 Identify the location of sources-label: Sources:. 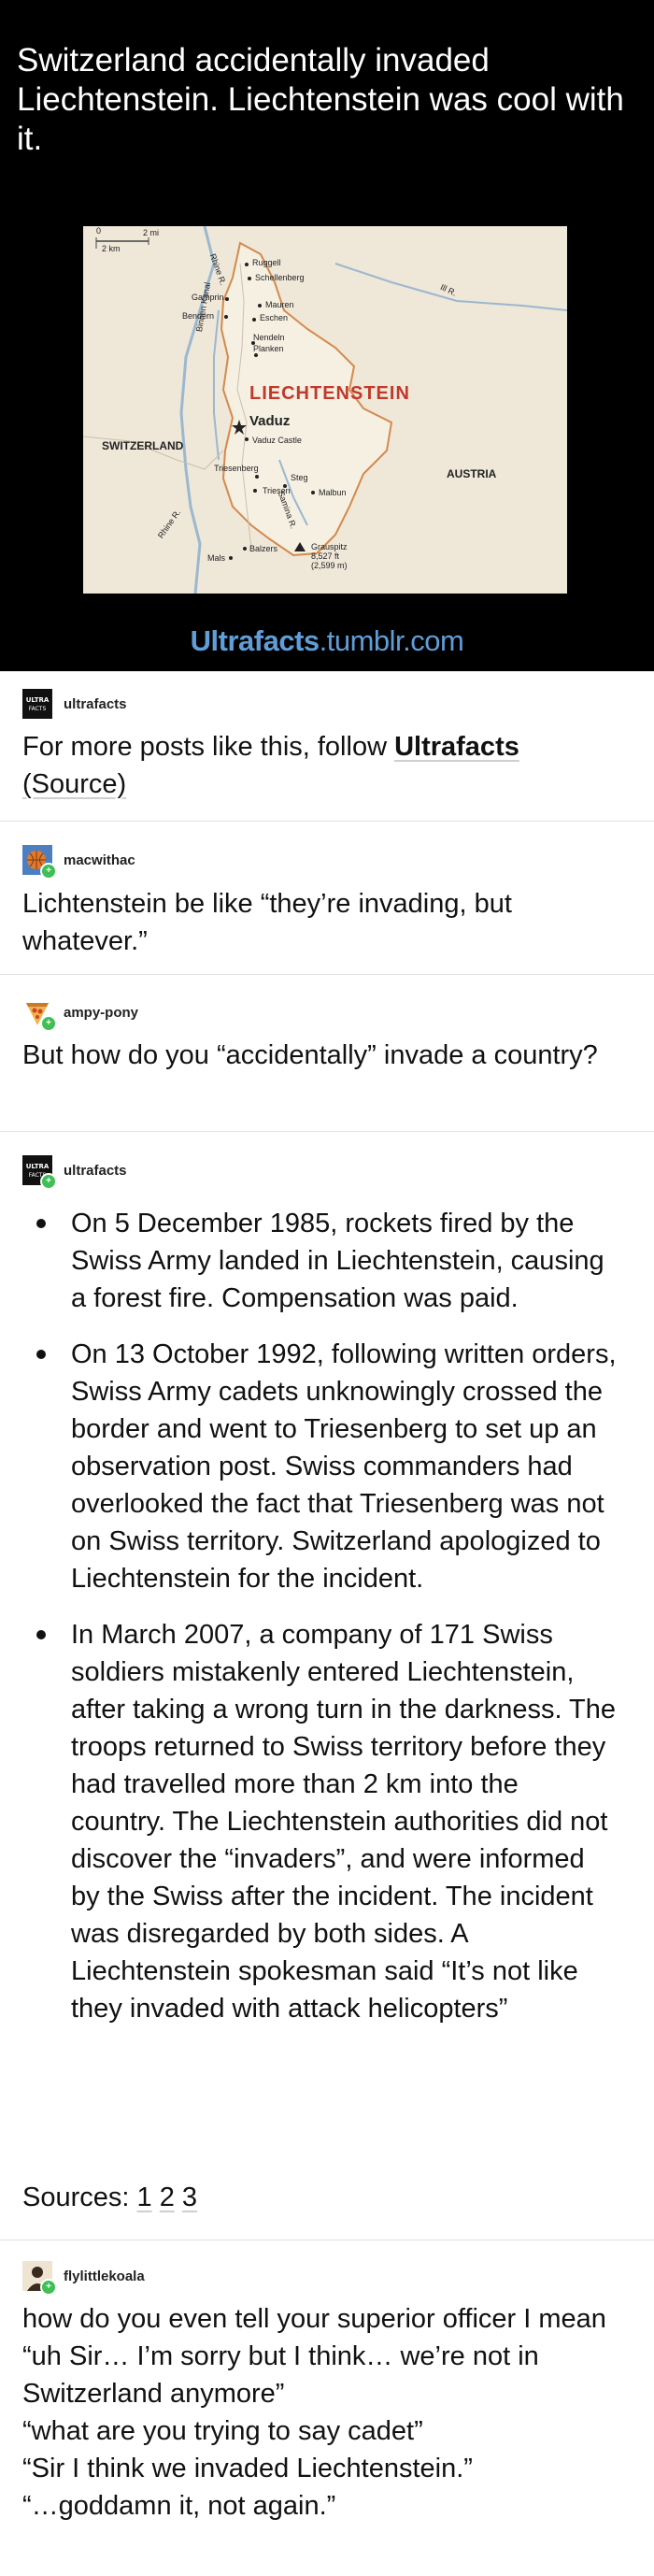
(76, 2197).